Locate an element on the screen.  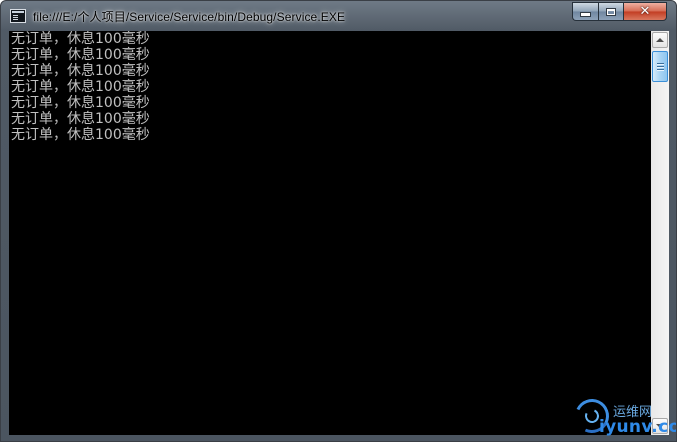
close-icon: ✕ is located at coordinates (645, 11).